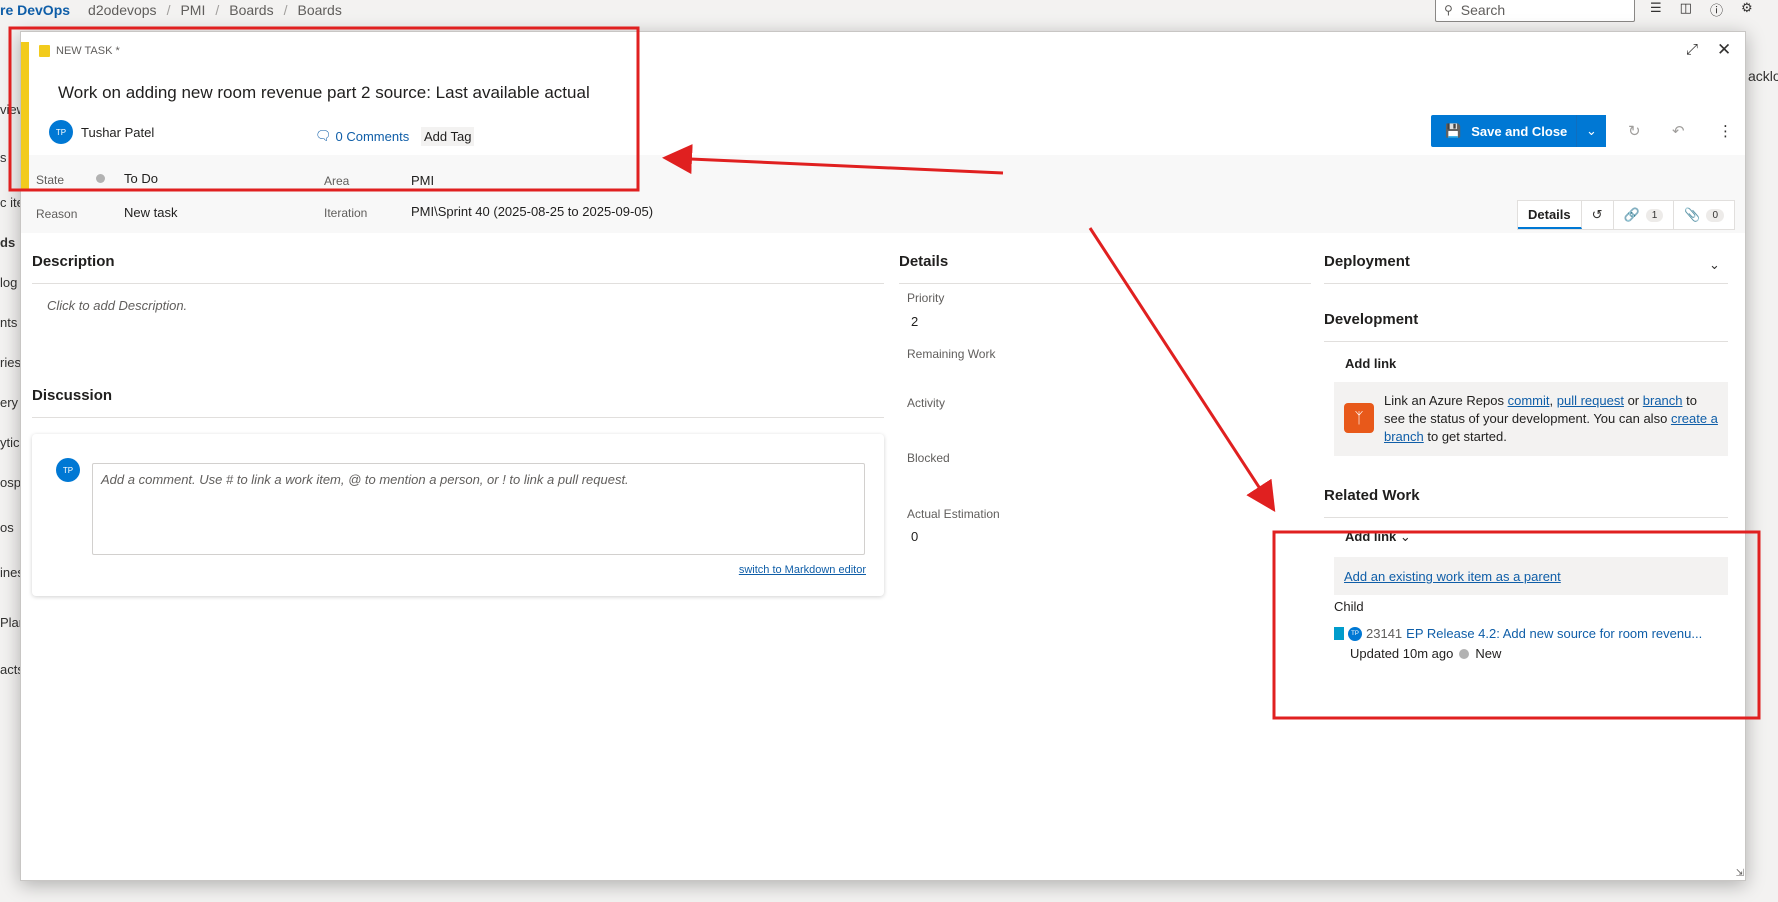 This screenshot has height=902, width=1778. Describe the element at coordinates (1448, 10) in the screenshot. I see `search-icon: ⚲` at that location.